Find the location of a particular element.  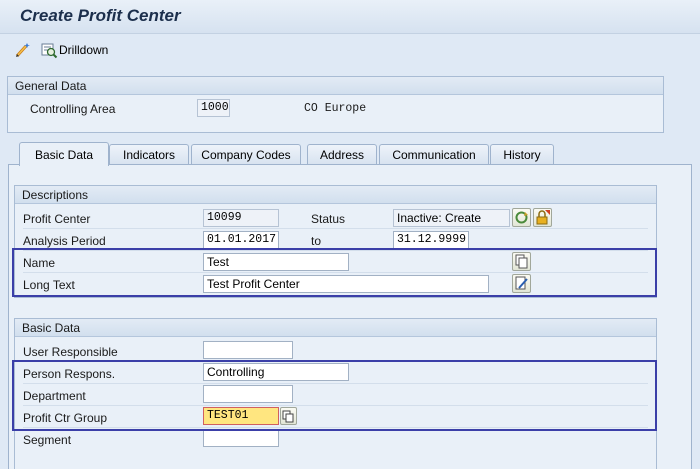

name-label: Name is located at coordinates (39, 263).